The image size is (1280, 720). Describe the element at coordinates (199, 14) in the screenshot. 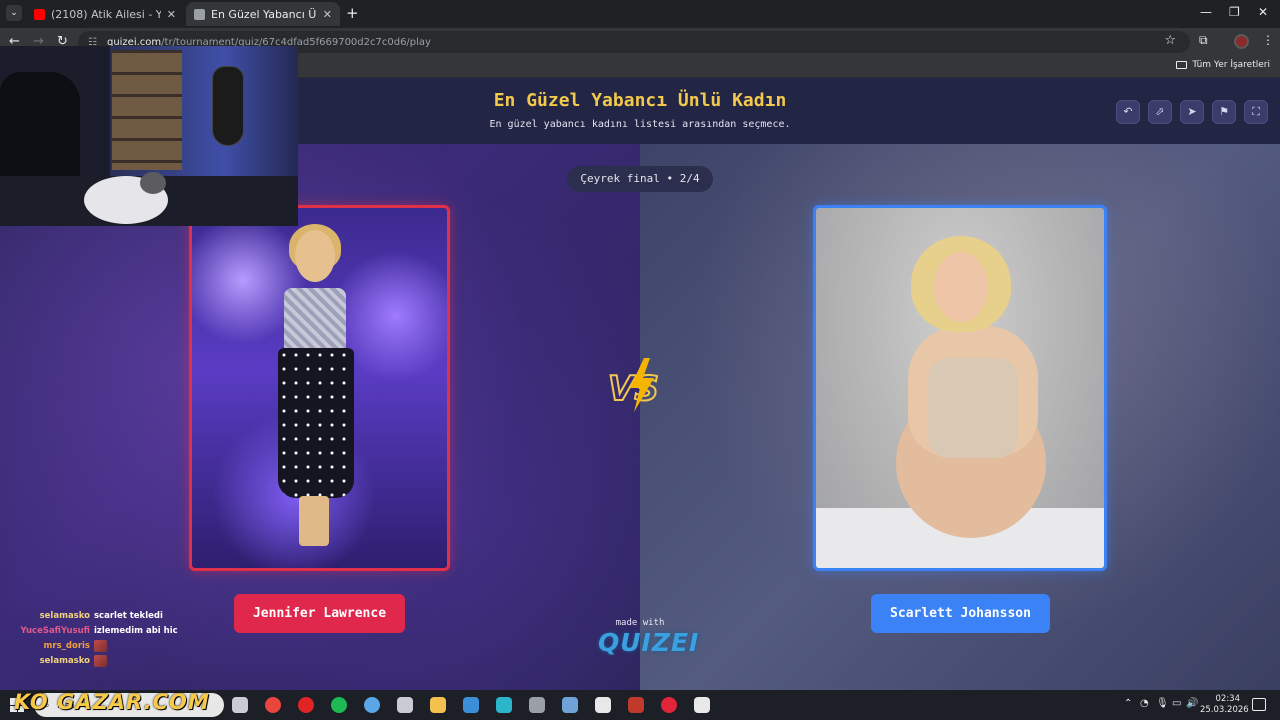

I see `quizei-favicon-icon` at that location.